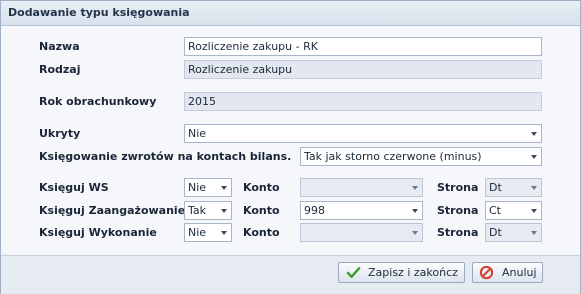  What do you see at coordinates (513, 232) in the screenshot?
I see `strona-wykonanie-select: Dt` at bounding box center [513, 232].